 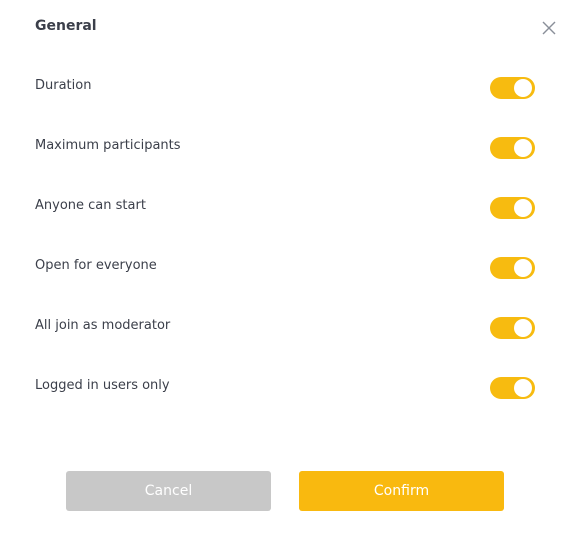 What do you see at coordinates (549, 28) in the screenshot?
I see `close-icon` at bounding box center [549, 28].